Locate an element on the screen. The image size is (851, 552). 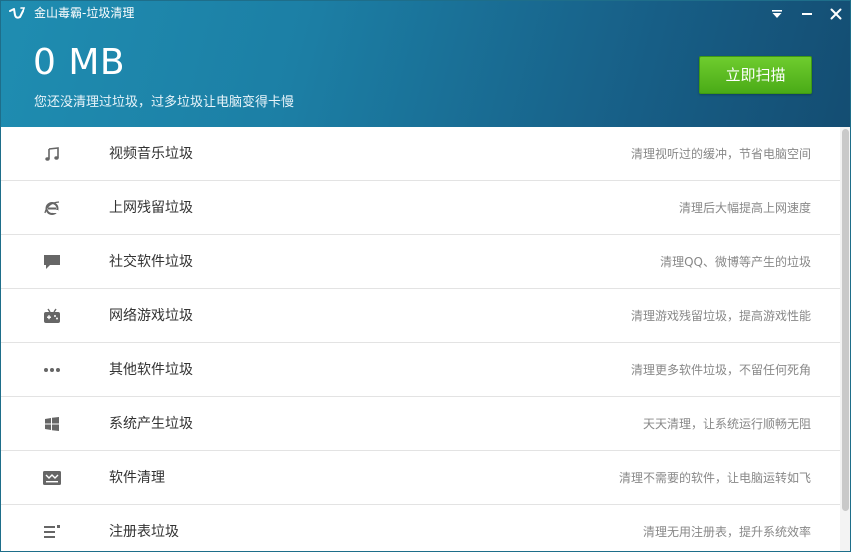
minimize-button is located at coordinates (807, 14).